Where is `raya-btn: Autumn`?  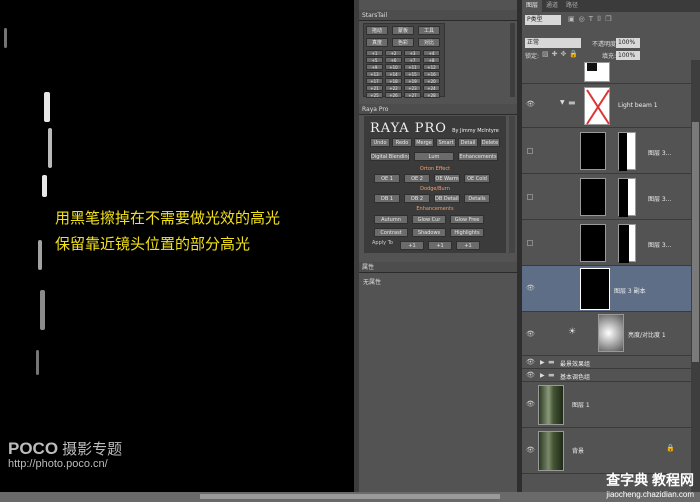 raya-btn: Autumn is located at coordinates (391, 219).